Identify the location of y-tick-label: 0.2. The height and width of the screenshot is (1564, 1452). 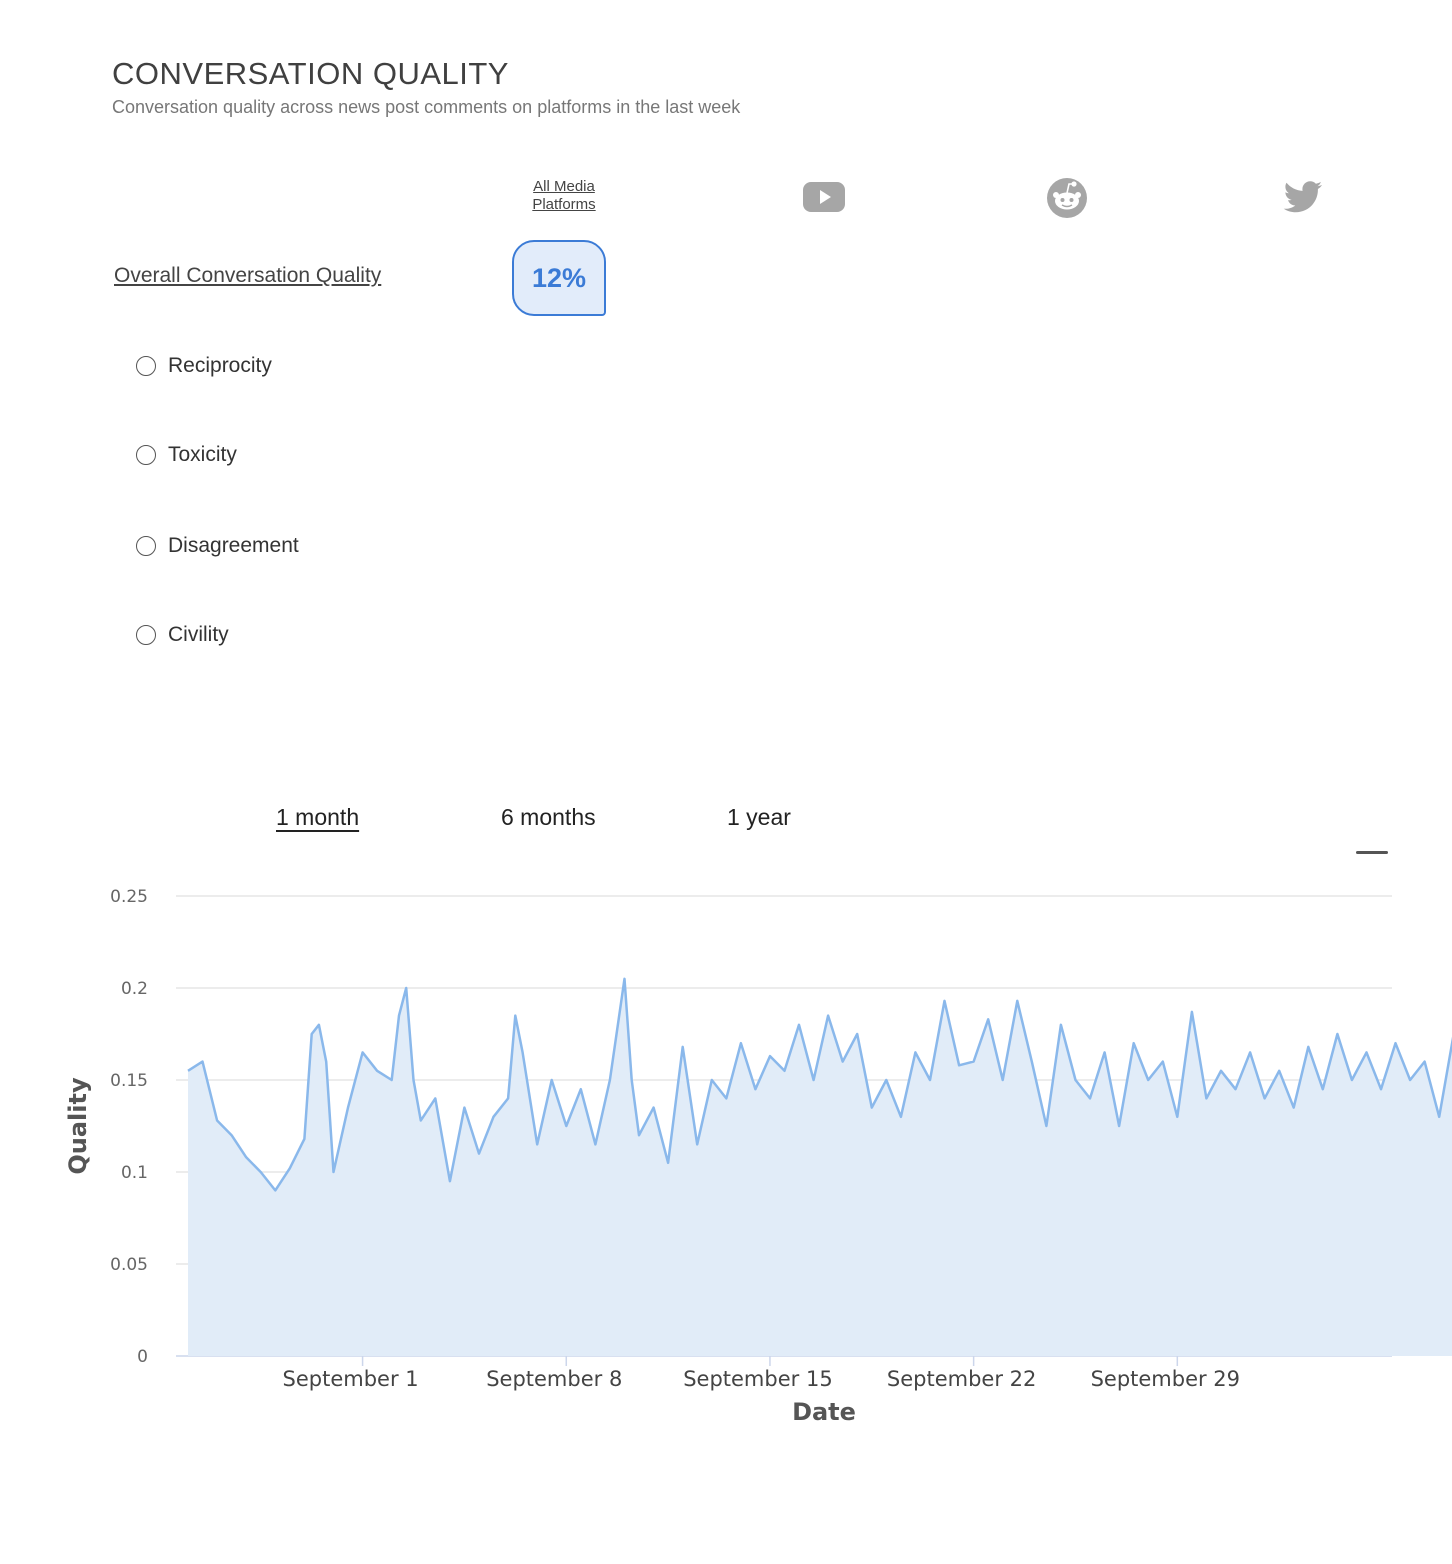
(134, 989).